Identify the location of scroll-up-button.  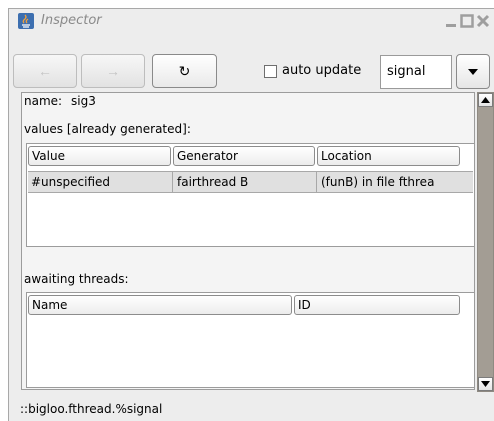
(485, 100).